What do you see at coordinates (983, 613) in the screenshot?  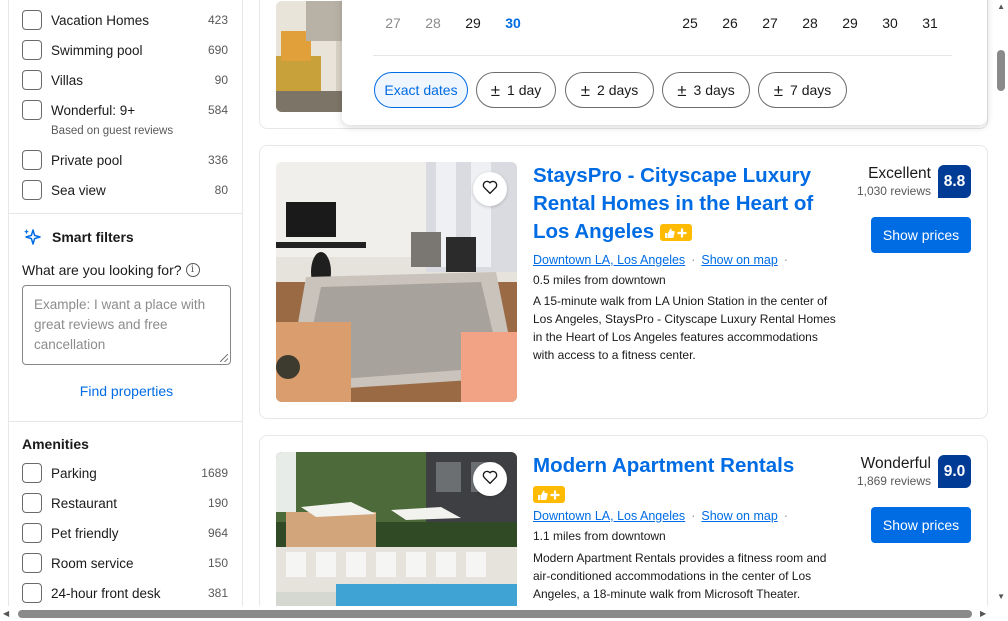 I see `scroll-right-arrow-icon: ▶` at bounding box center [983, 613].